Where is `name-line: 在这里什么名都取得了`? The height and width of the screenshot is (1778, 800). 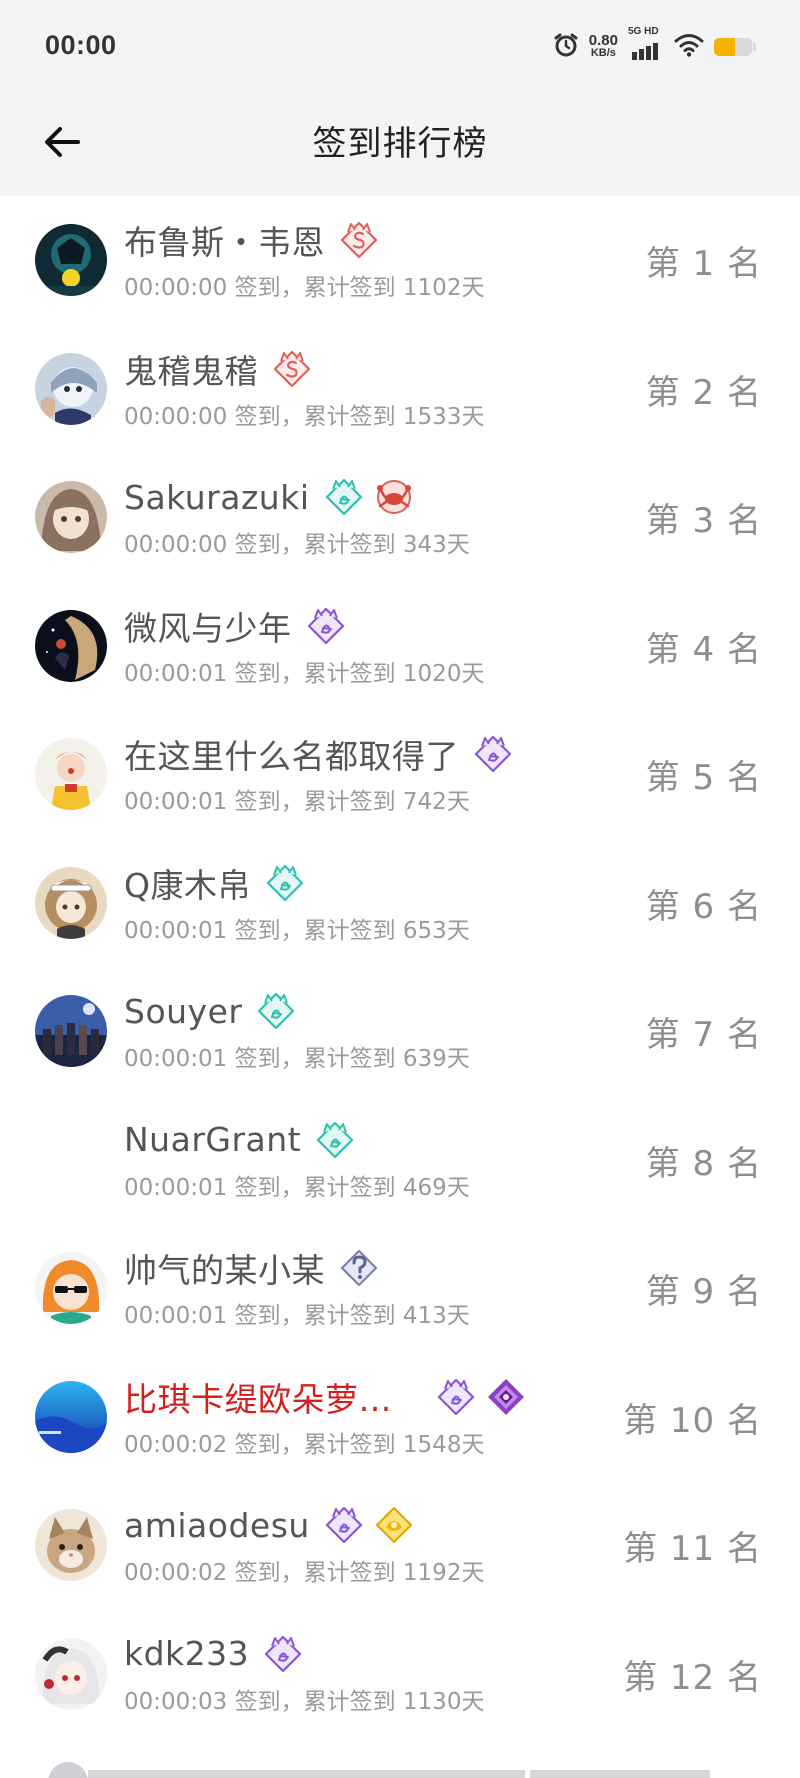
name-line: 在这里什么名都取得了 is located at coordinates (318, 754).